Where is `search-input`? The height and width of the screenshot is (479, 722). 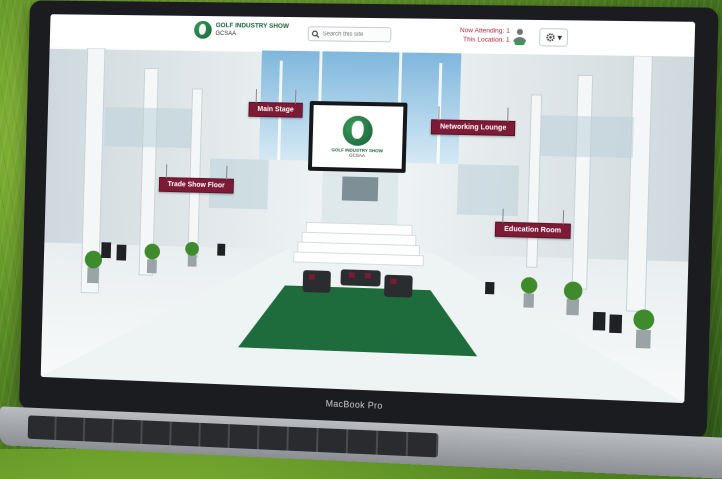 search-input is located at coordinates (355, 34).